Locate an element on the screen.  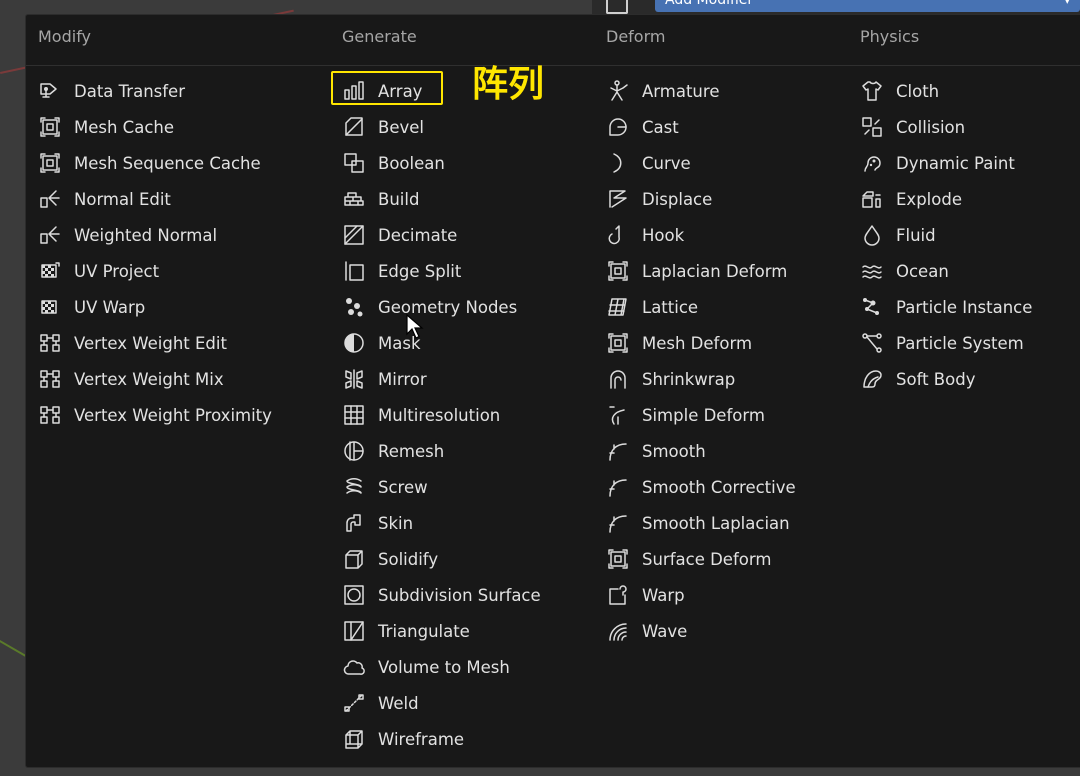
menu-item-cloth: Cloth is located at coordinates (899, 91).